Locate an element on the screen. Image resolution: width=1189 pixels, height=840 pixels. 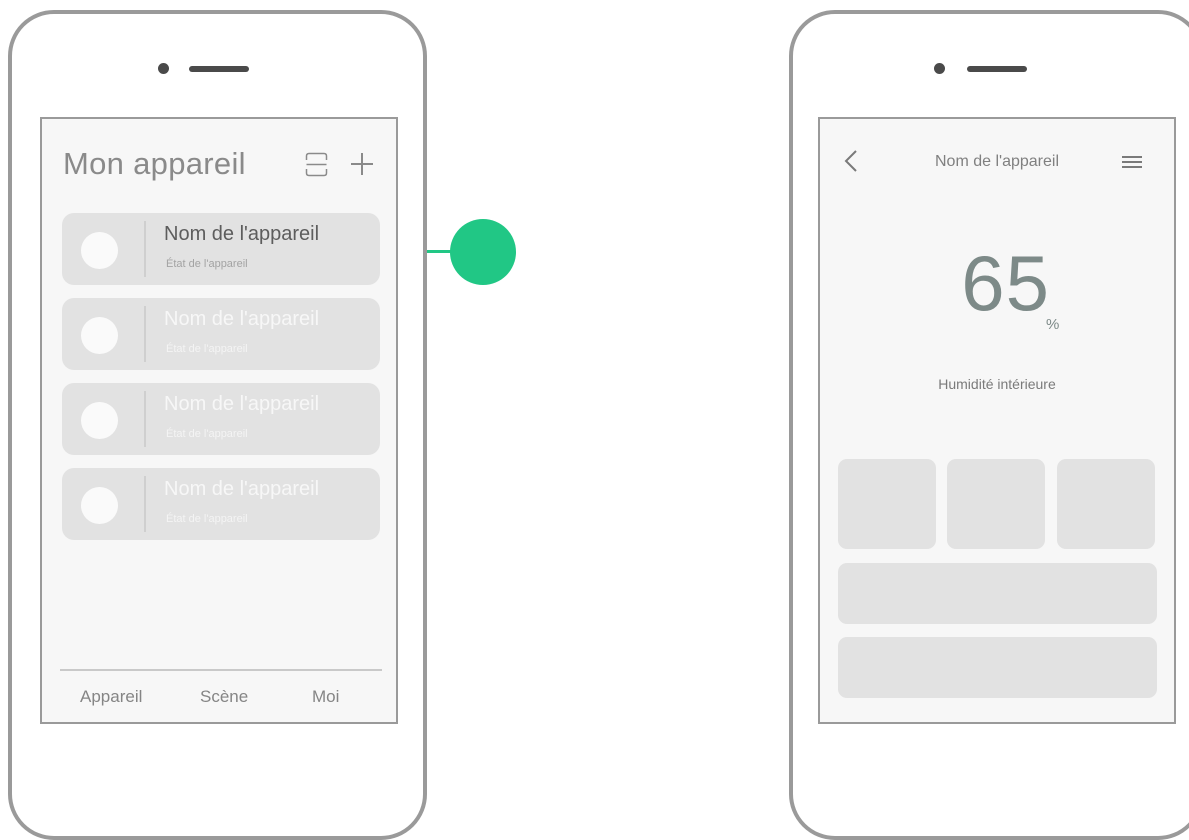
tab-bar-divider is located at coordinates (221, 670).